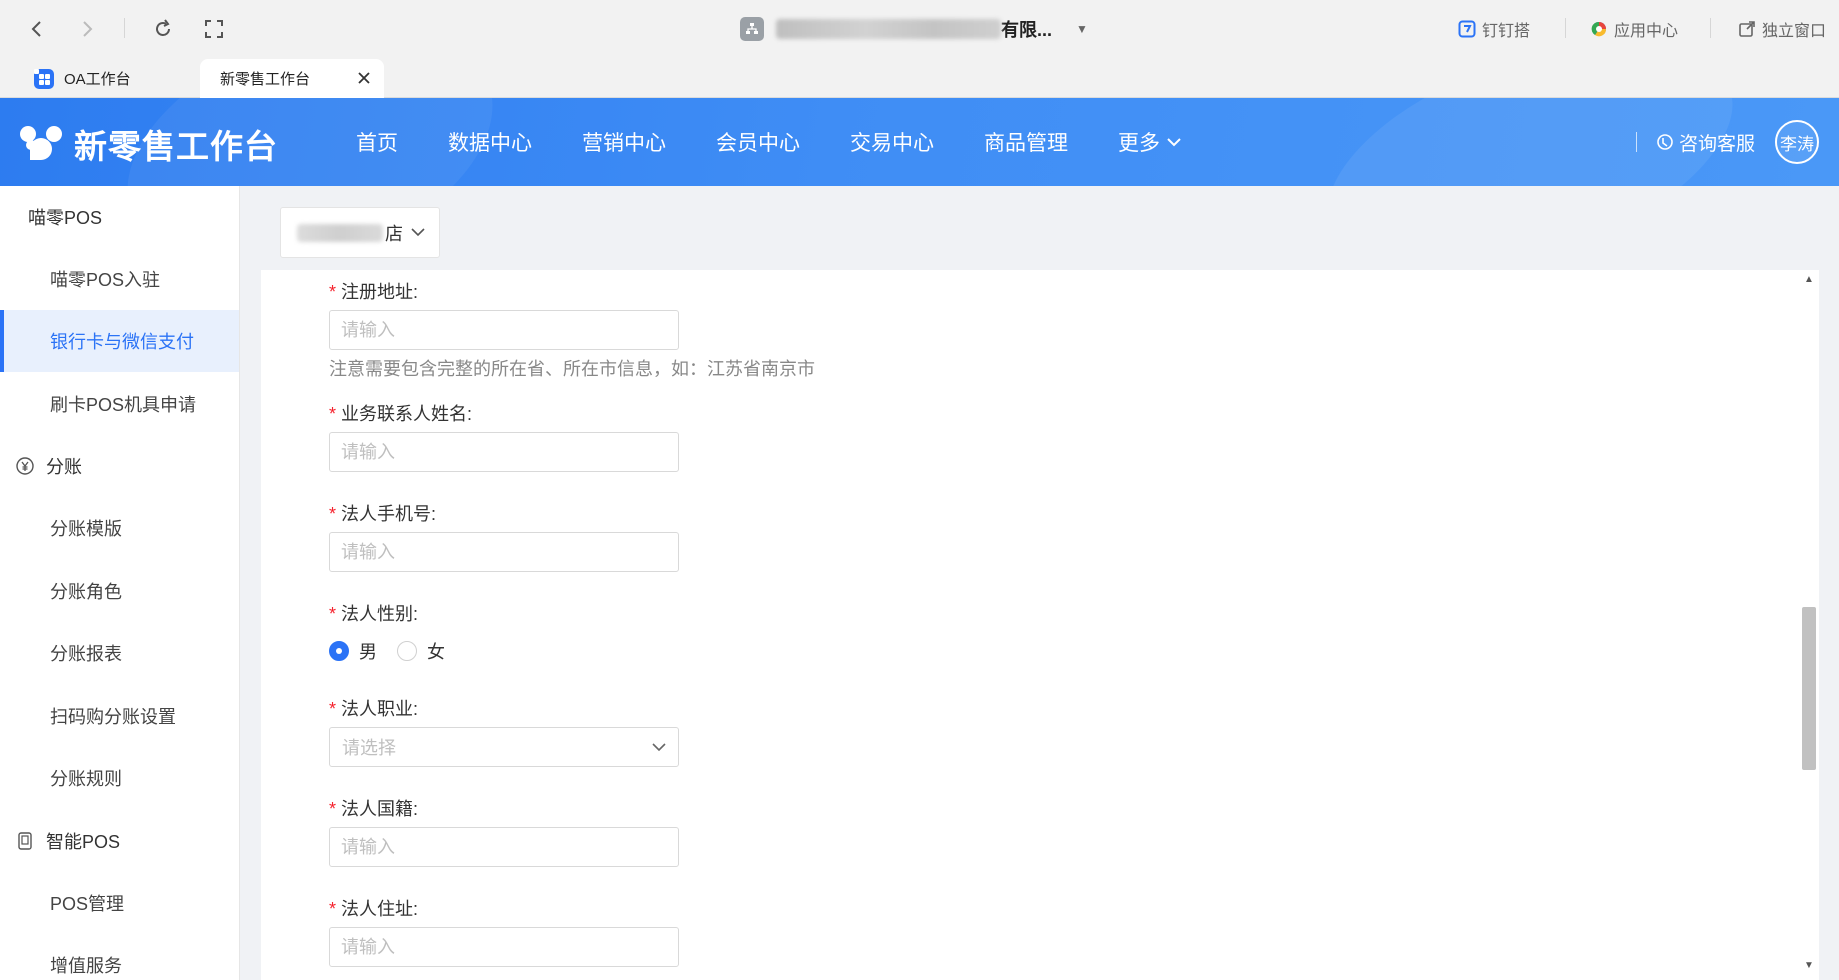 This screenshot has width=1839, height=980. Describe the element at coordinates (504, 747) in the screenshot. I see `legal-occupation-select: 请选择` at that location.